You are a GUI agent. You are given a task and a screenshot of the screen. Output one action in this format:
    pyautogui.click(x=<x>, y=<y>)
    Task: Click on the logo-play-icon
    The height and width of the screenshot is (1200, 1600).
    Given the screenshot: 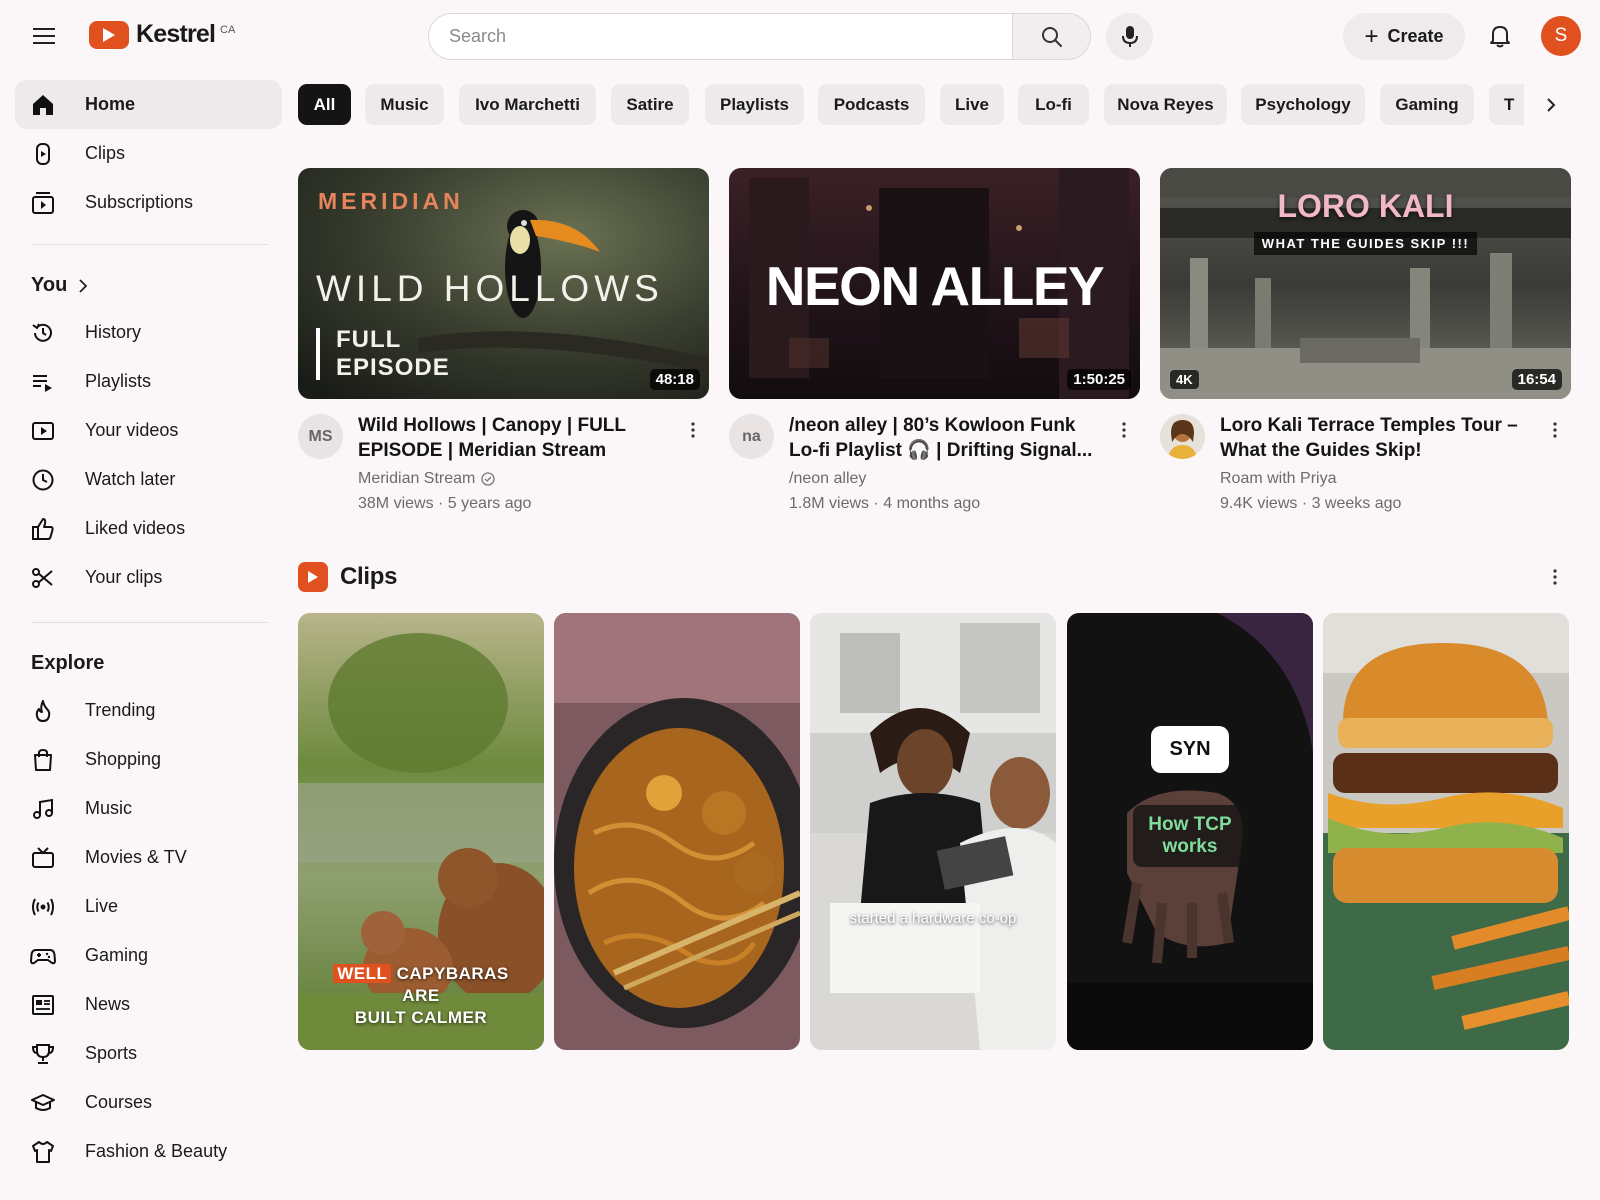 What is the action you would take?
    pyautogui.click(x=109, y=34)
    